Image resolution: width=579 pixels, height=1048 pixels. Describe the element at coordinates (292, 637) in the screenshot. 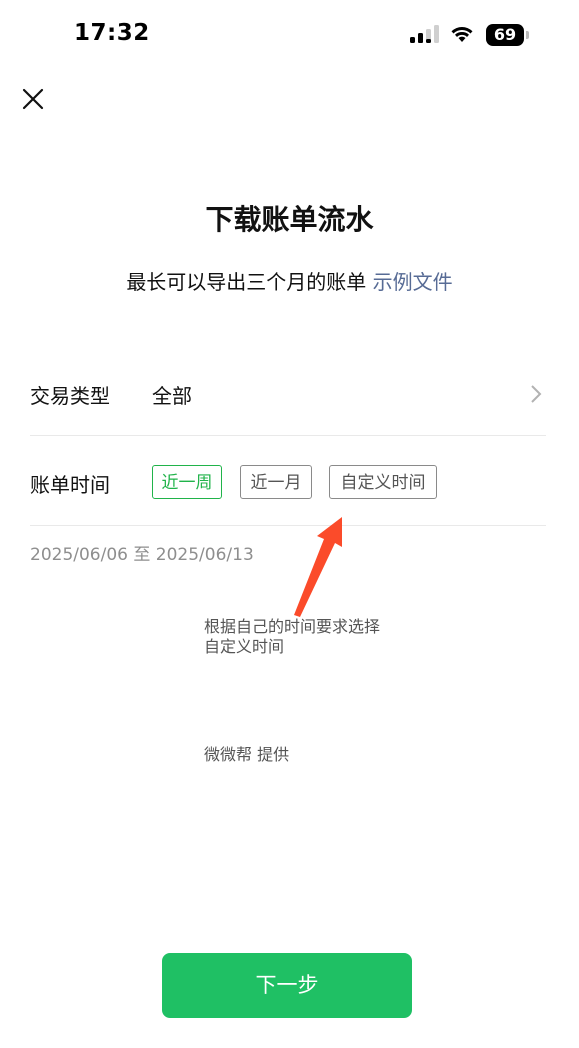

I see `annotation-text: 根据自己的时间要求选择 自定义时间` at that location.